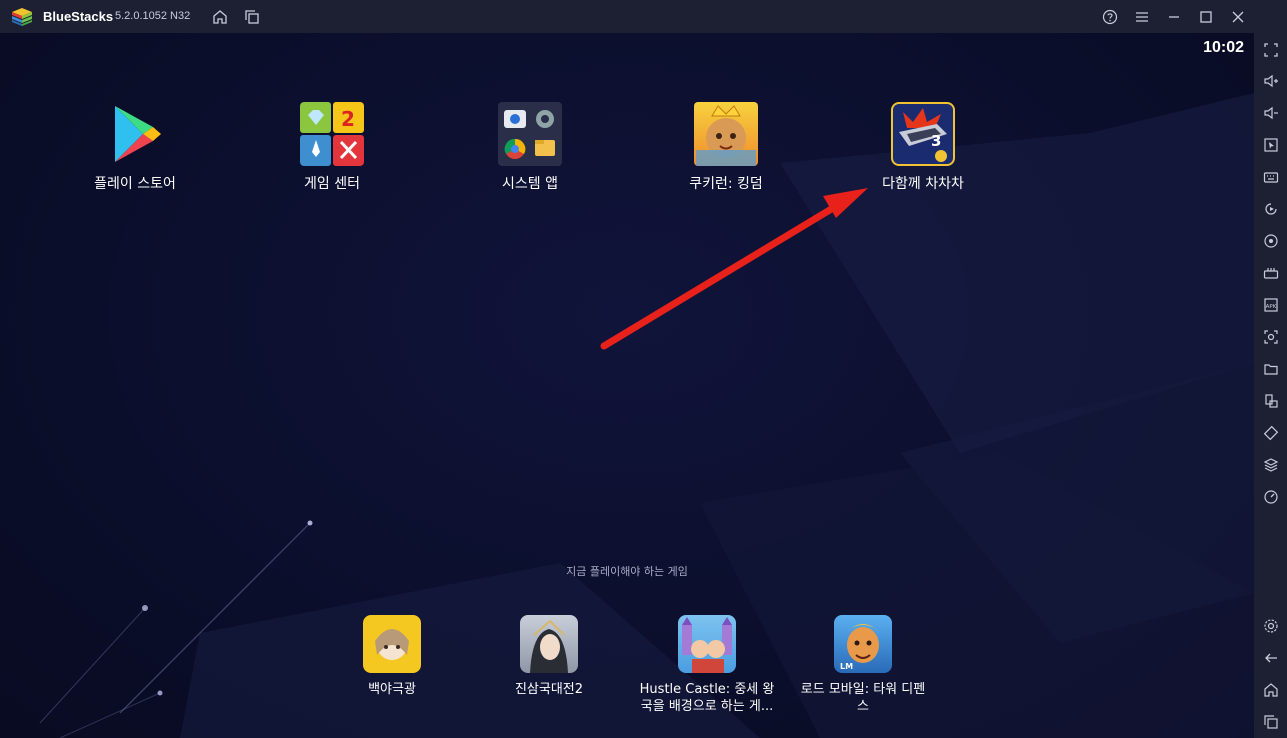  Describe the element at coordinates (863, 689) in the screenshot. I see `rec-label-line: 로드 모바일: 타워 디펜` at that location.